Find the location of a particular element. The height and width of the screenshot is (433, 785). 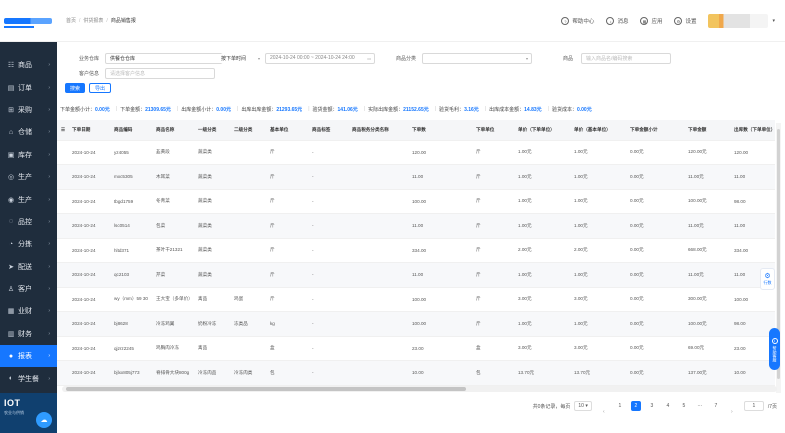

horizontal-scrollbar is located at coordinates (419, 389).